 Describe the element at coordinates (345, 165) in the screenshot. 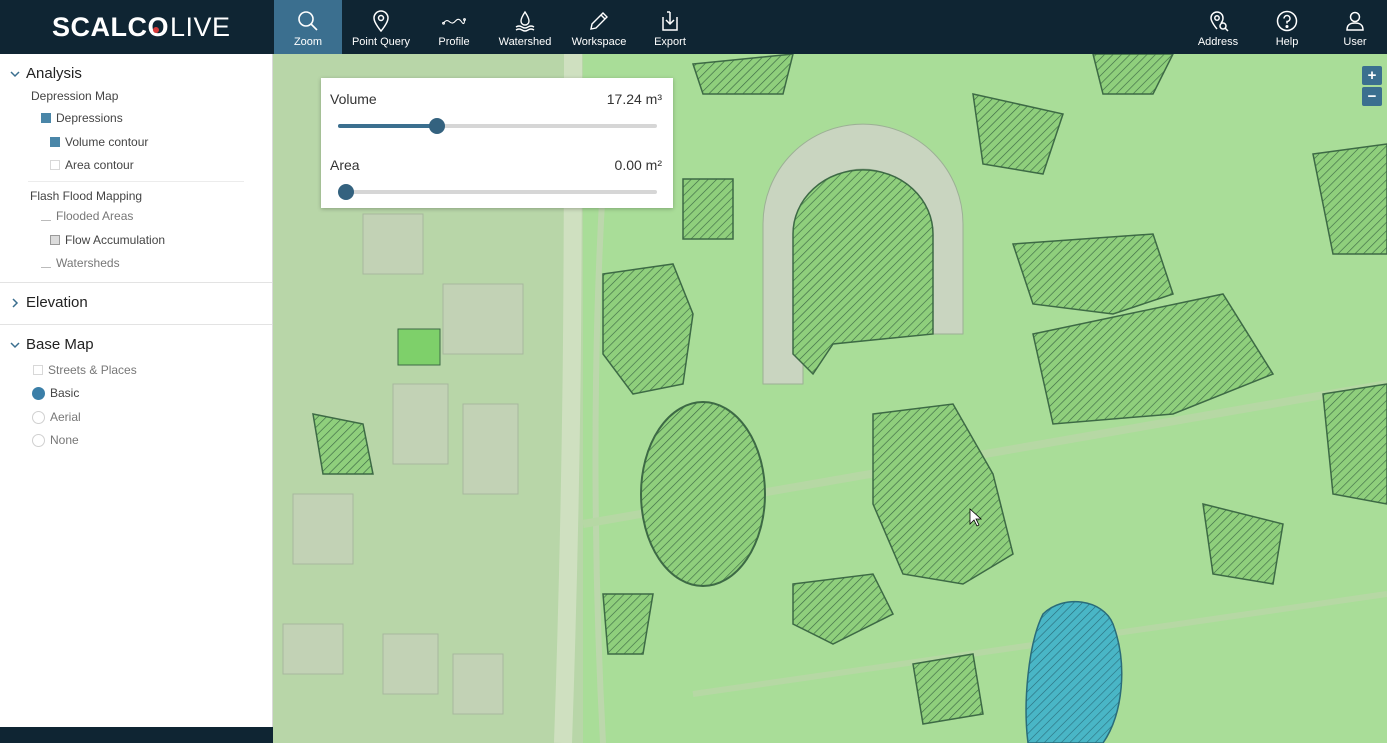

I see `area-label: Area` at that location.